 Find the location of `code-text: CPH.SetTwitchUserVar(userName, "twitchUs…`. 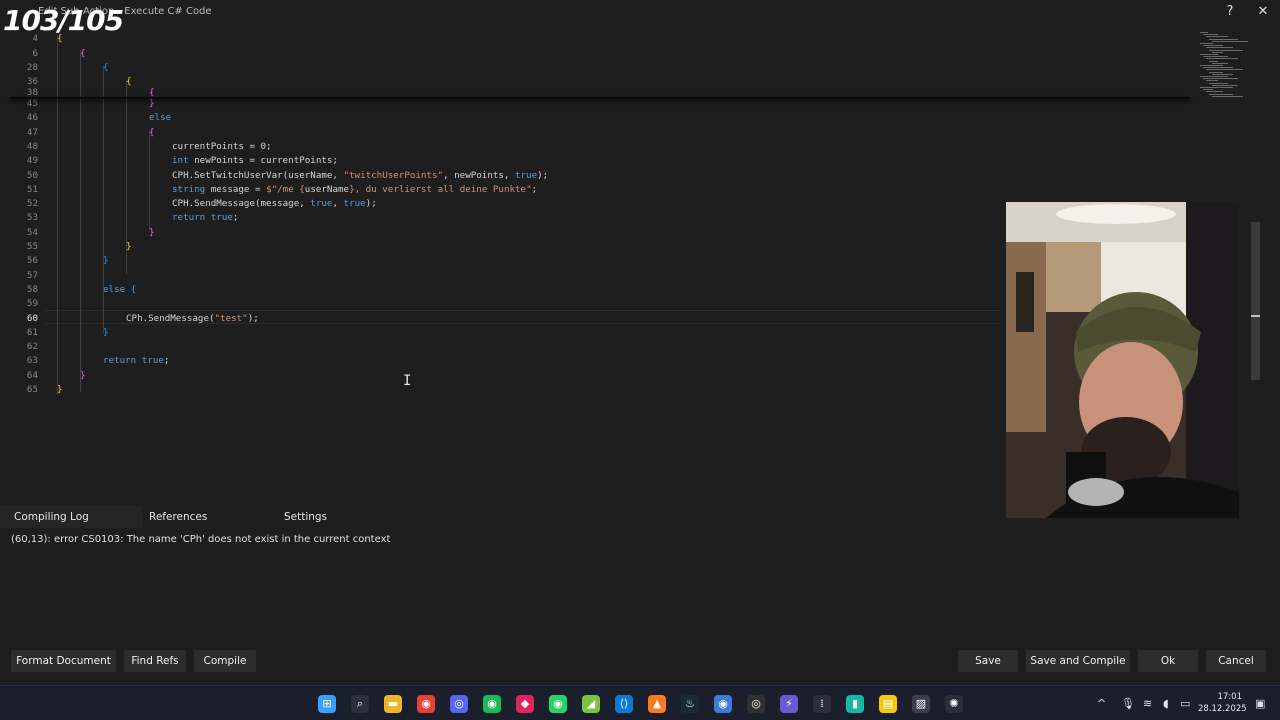

code-text: CPH.SetTwitchUserVar(userName, "twitchUs… is located at coordinates (360, 176).